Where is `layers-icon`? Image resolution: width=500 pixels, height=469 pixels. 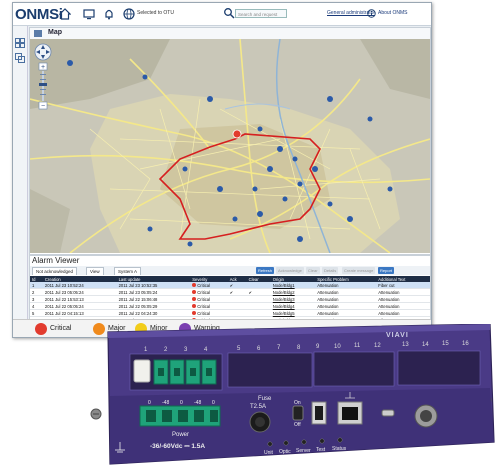 layers-icon is located at coordinates (20, 58).